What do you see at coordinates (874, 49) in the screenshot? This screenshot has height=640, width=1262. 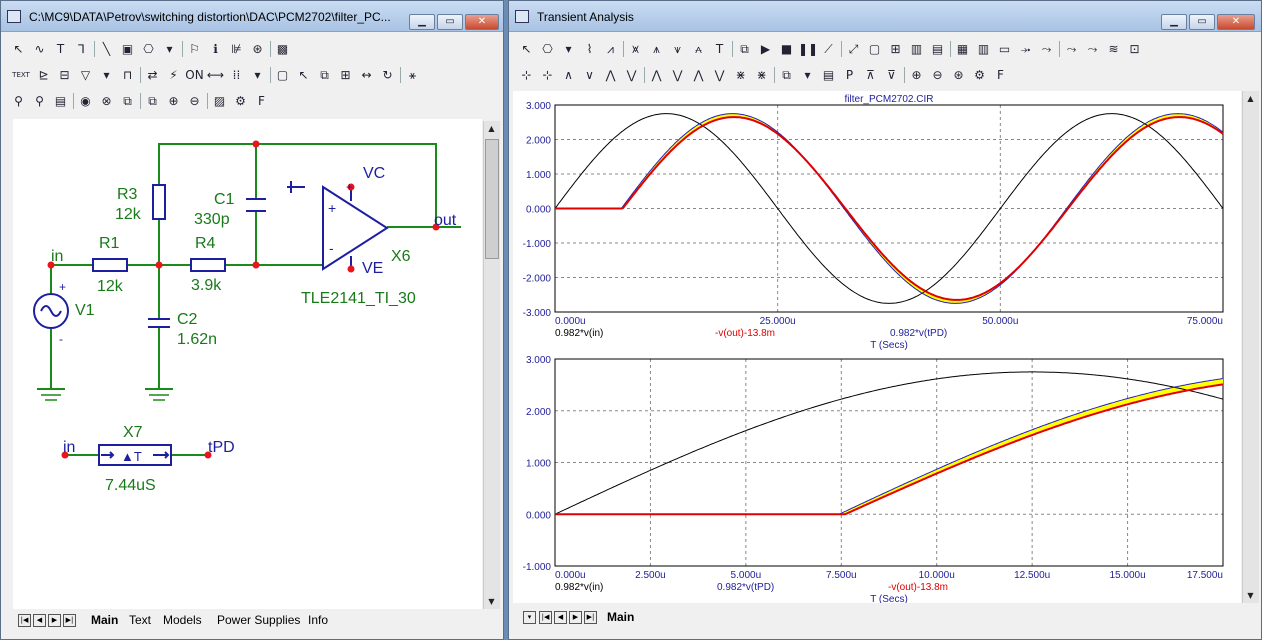 I see `trans-tb1-button-16: ▢` at bounding box center [874, 49].